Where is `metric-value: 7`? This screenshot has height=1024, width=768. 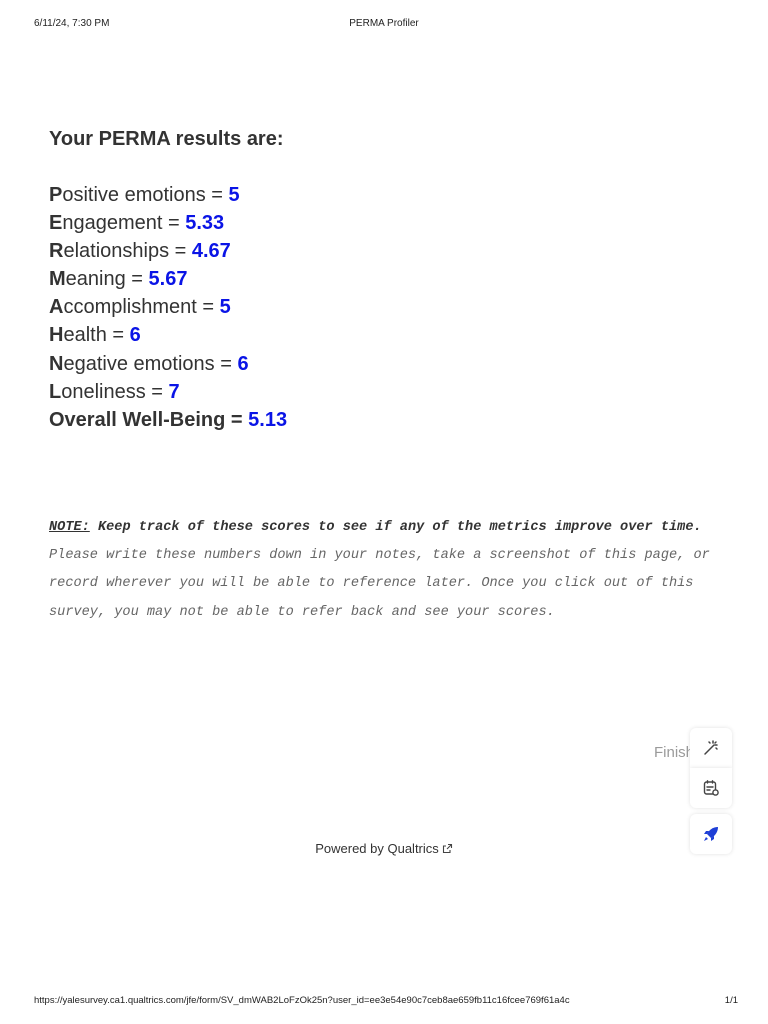
metric-value: 7 is located at coordinates (174, 391).